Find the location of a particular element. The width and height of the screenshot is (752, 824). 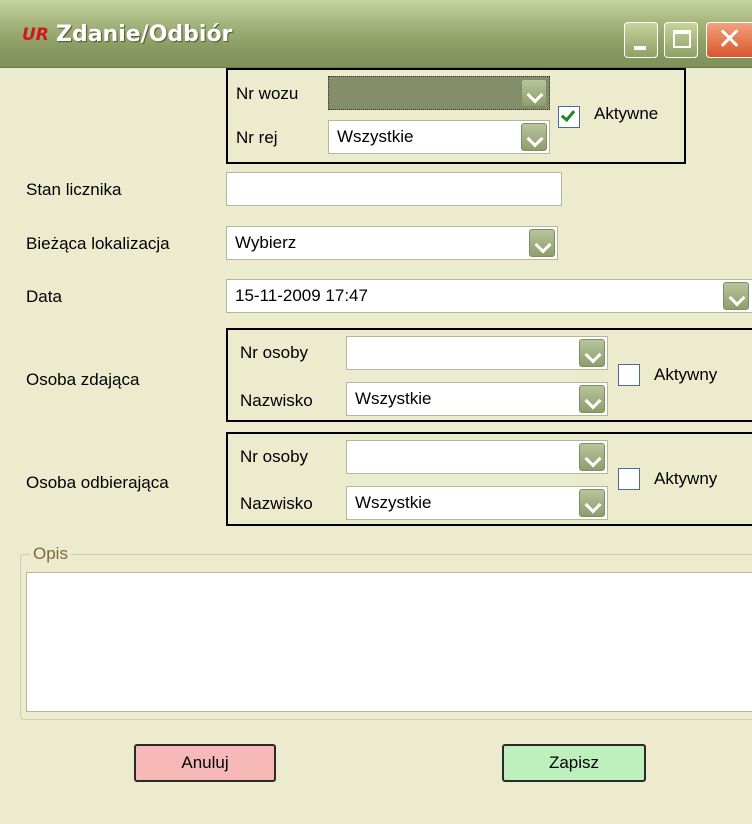

stan-licznika-input is located at coordinates (394, 189).